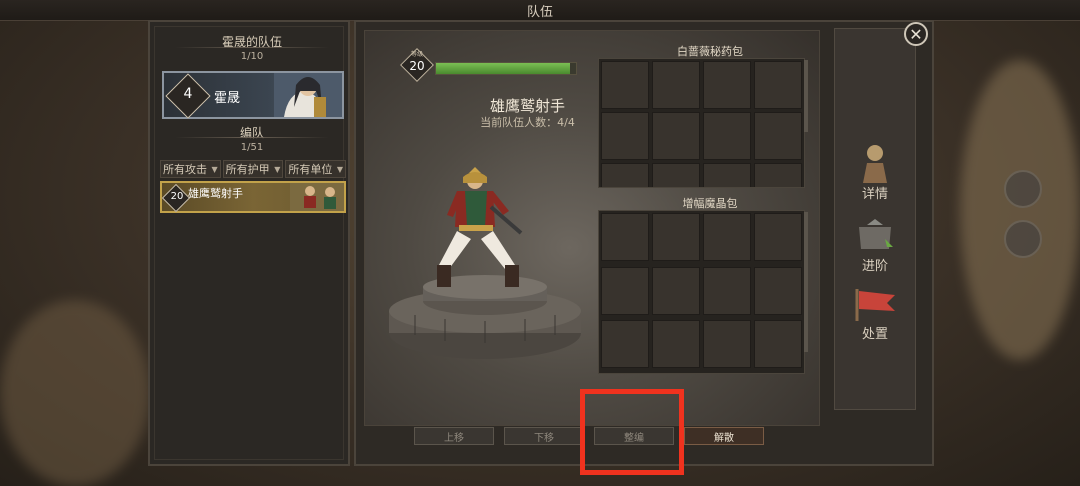 Image resolution: width=1080 pixels, height=486 pixels. Describe the element at coordinates (874, 266) in the screenshot. I see `advance-label: 进阶` at that location.